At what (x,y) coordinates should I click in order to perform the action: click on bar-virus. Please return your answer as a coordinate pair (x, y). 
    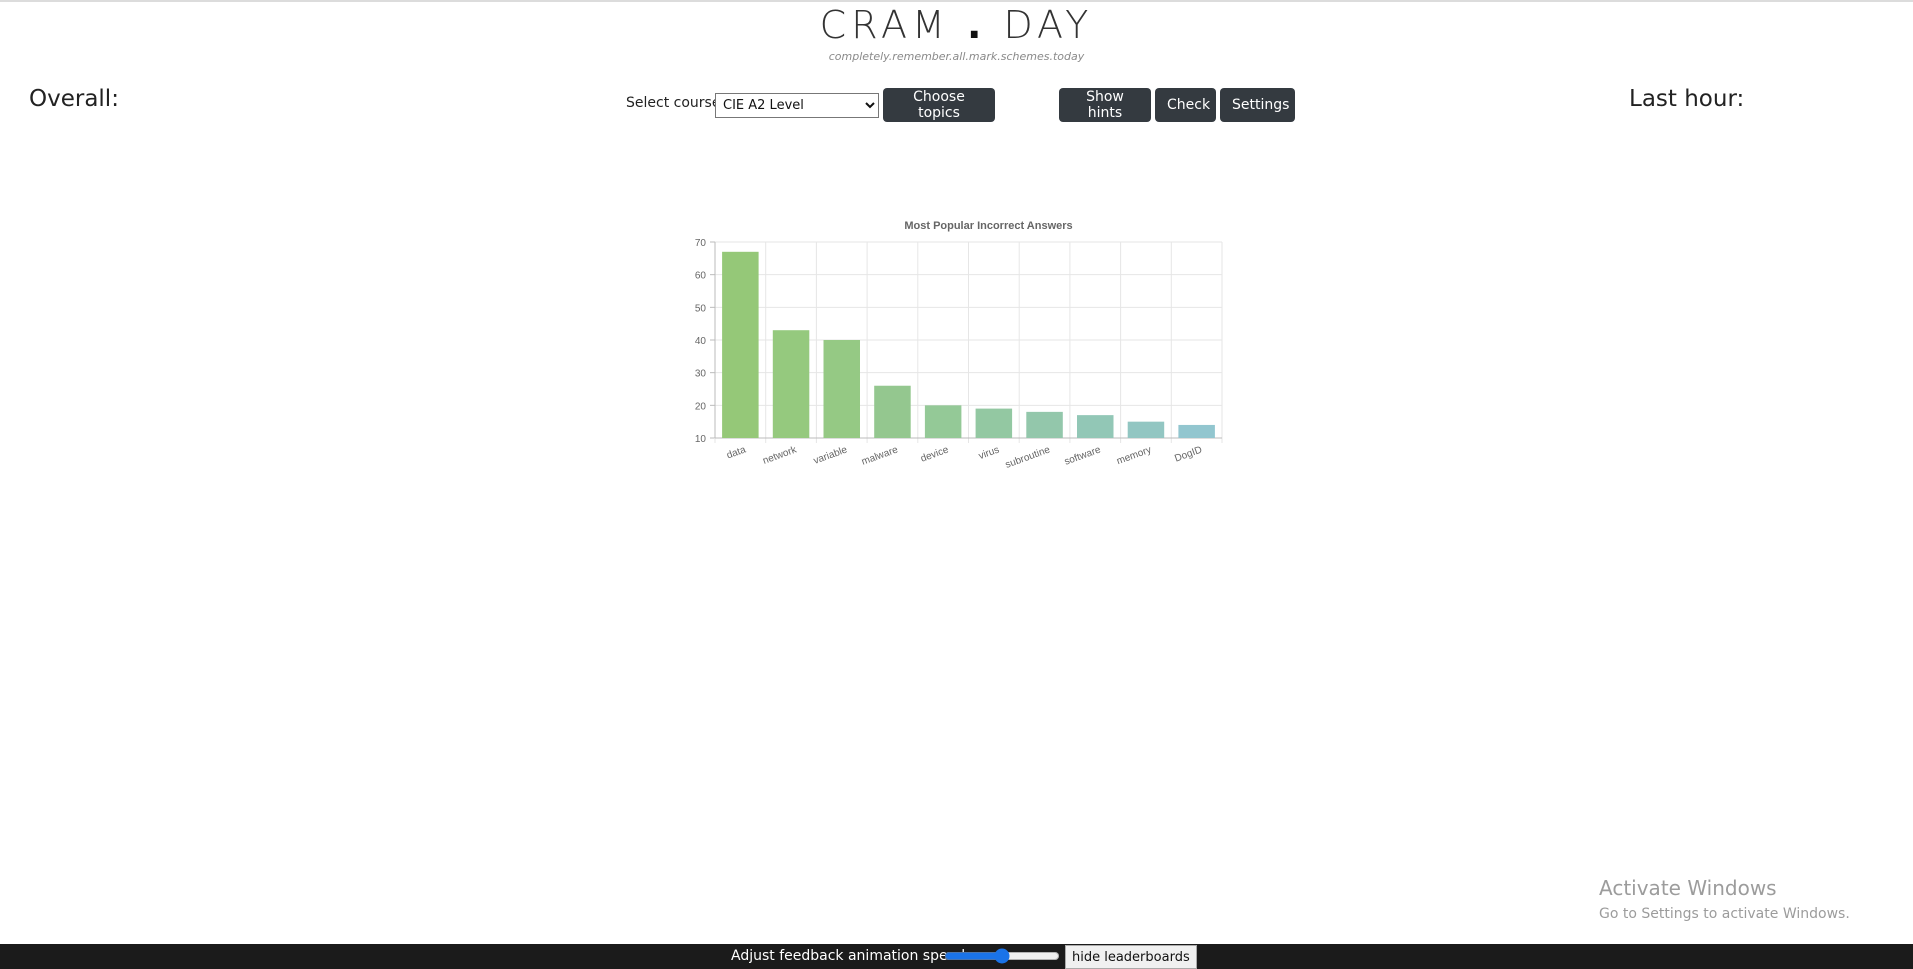
    Looking at the image, I should click on (994, 423).